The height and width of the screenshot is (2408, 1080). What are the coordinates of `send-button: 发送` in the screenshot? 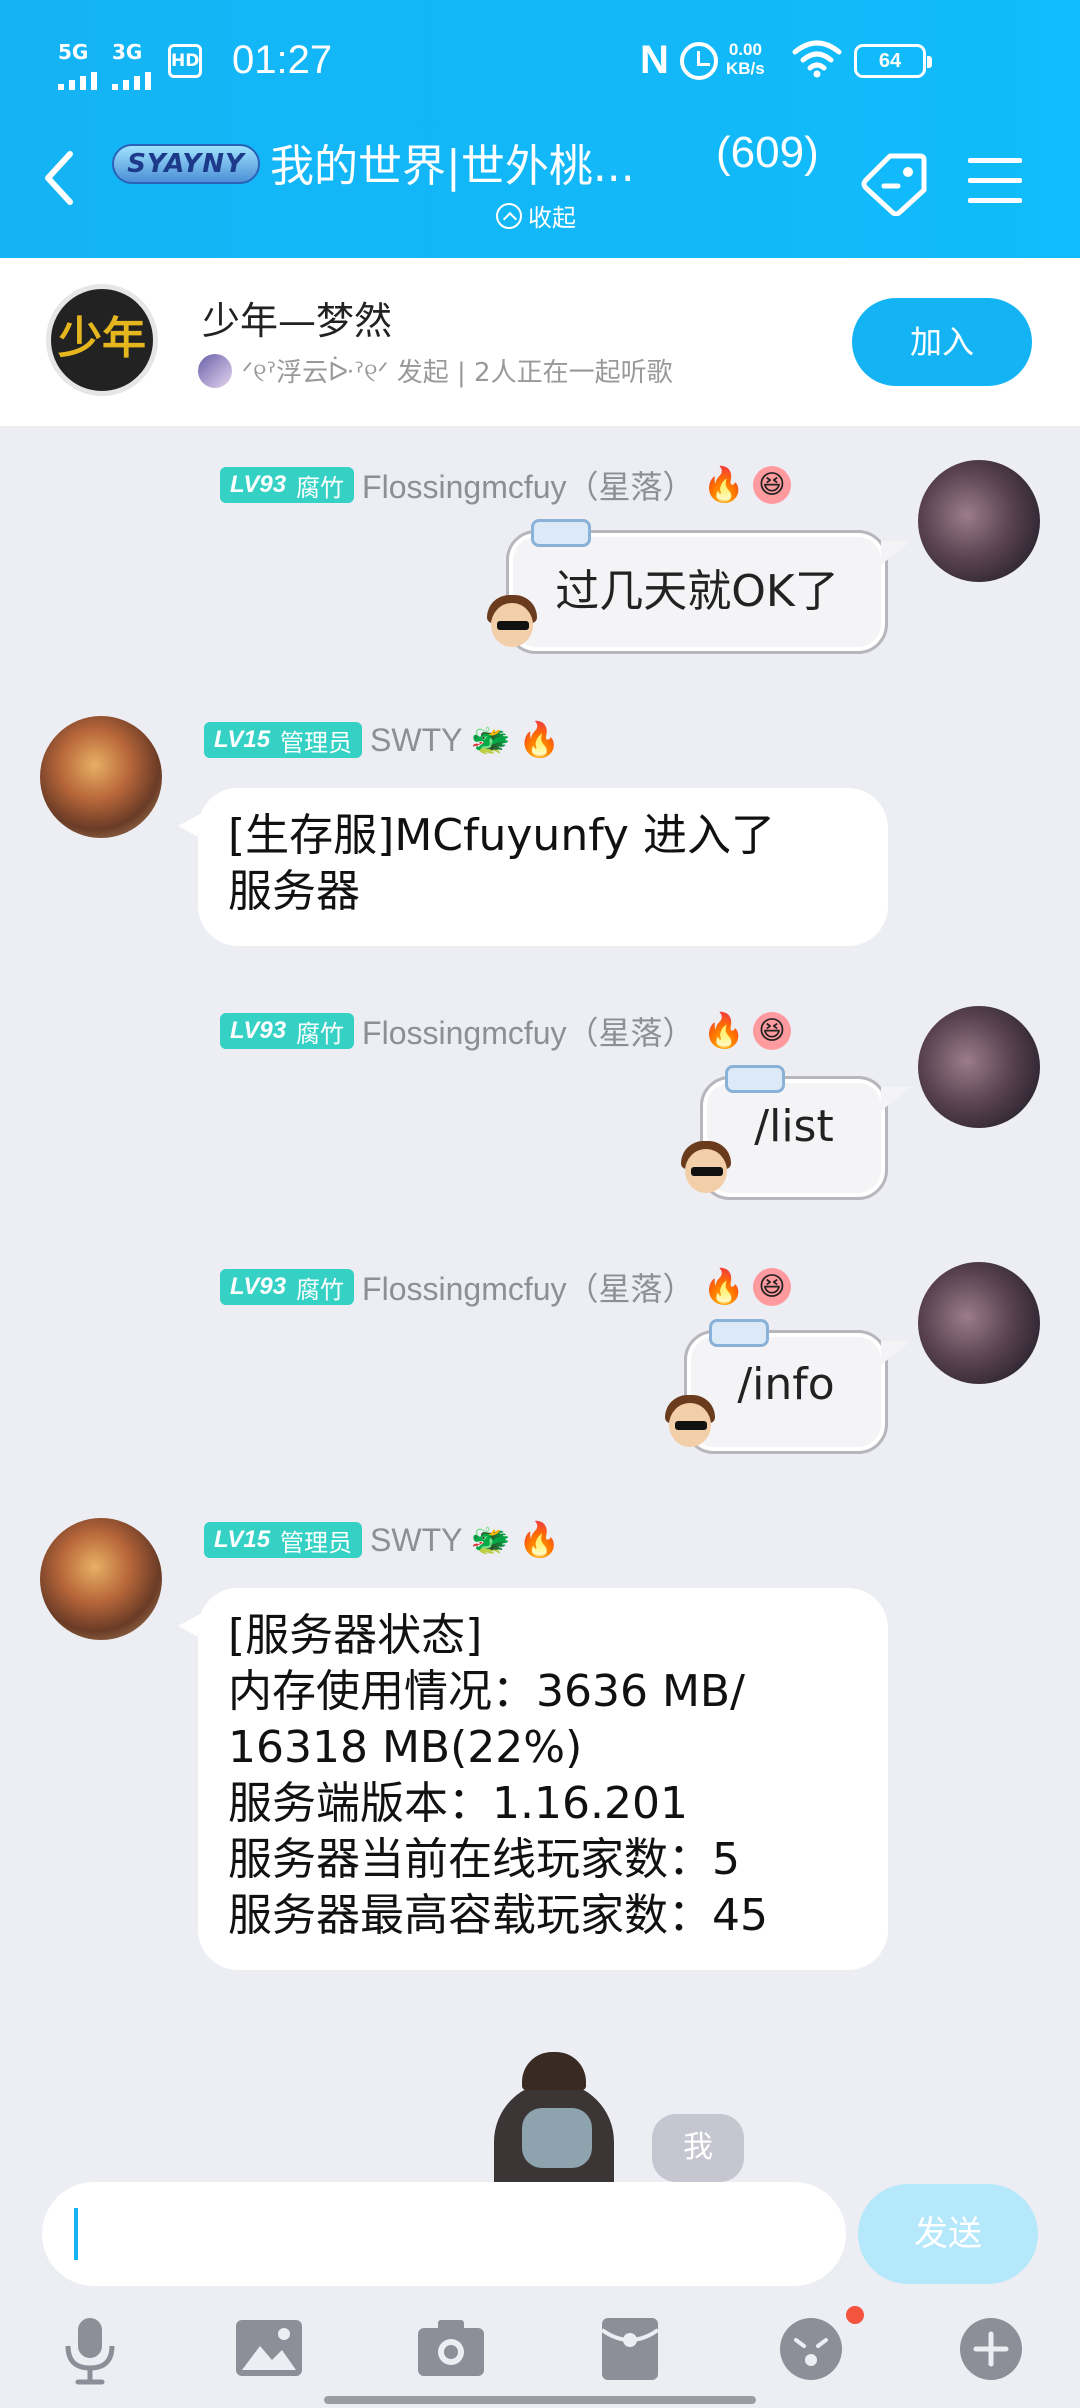 It's located at (948, 2234).